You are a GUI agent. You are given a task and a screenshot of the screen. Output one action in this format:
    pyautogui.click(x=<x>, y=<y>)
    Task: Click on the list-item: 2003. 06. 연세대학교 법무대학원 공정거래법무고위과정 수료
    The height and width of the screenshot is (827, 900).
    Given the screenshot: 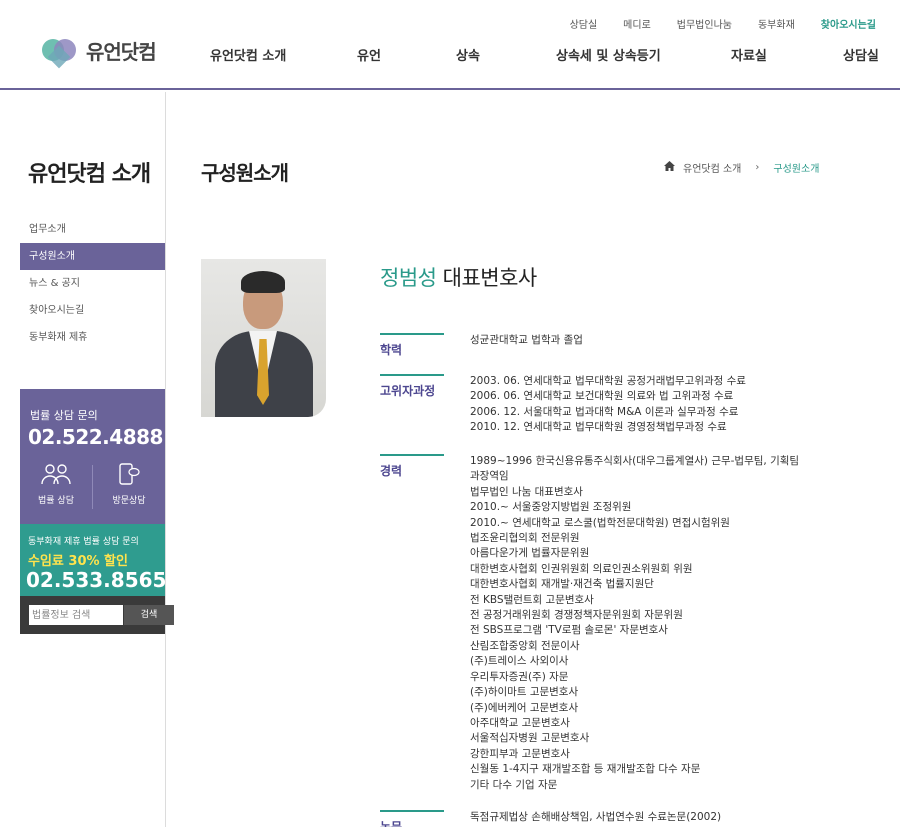 What is the action you would take?
    pyautogui.click(x=608, y=381)
    